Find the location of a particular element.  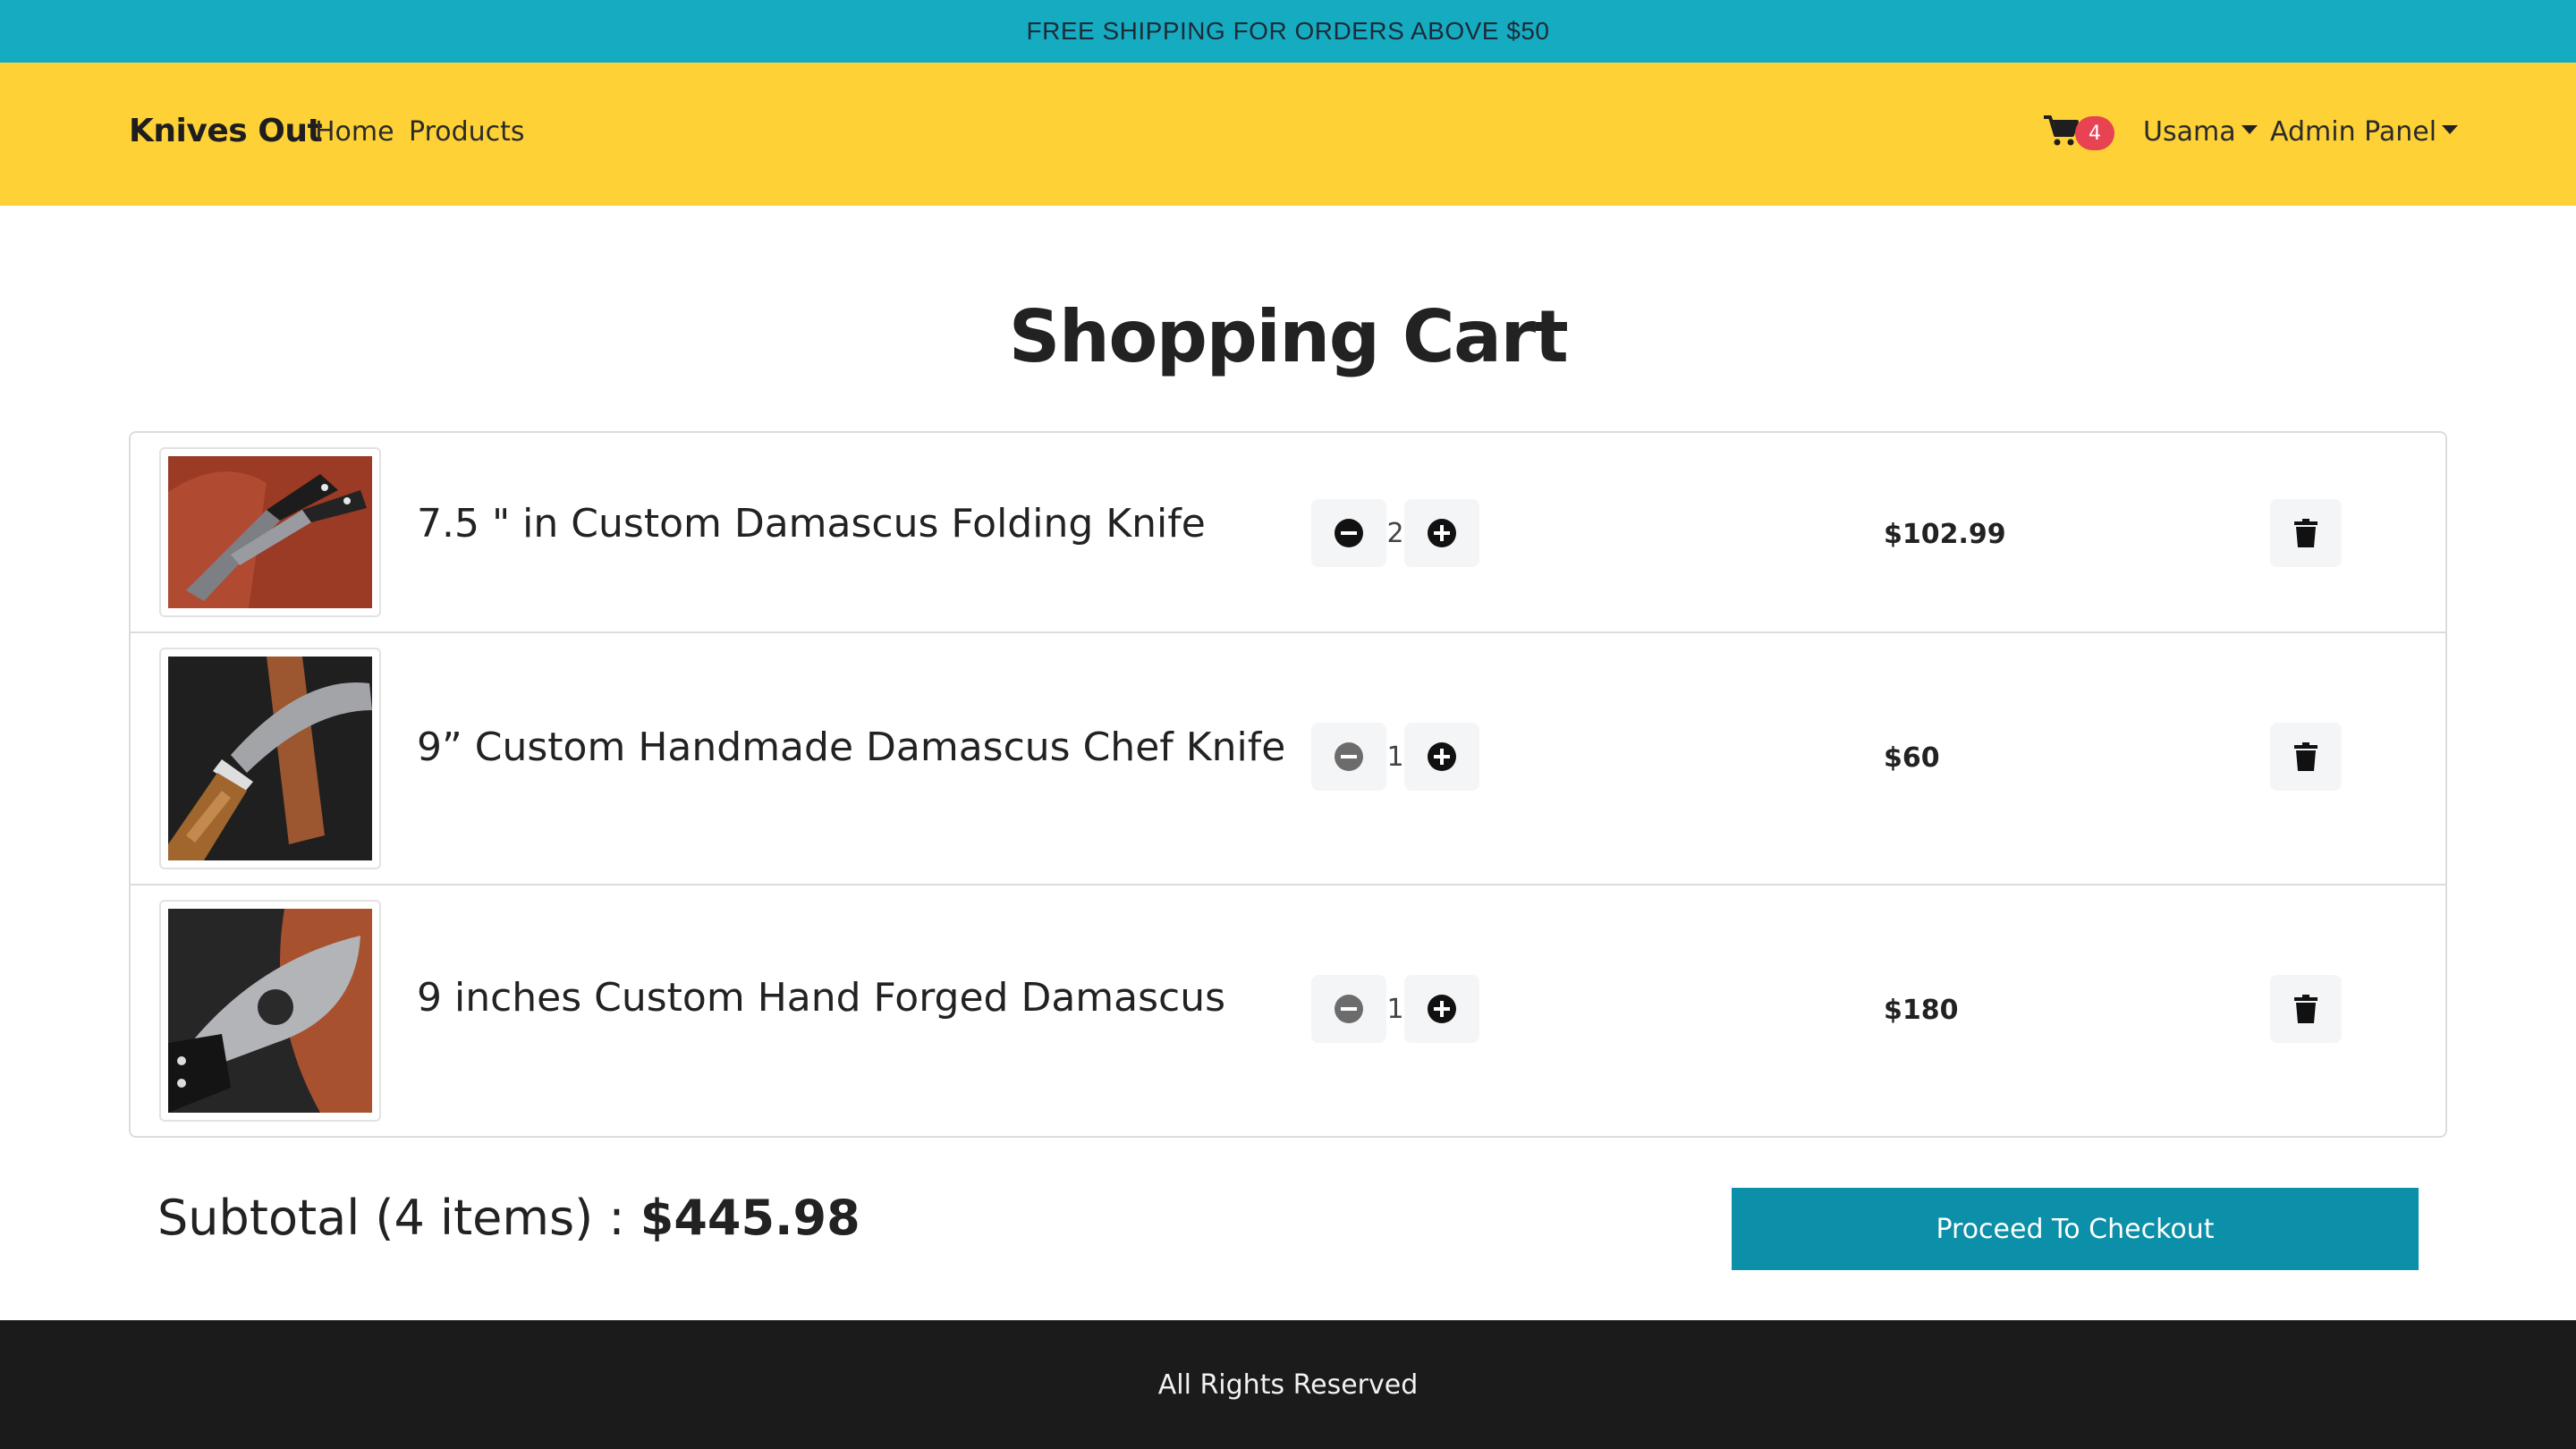

user-menu-label: Usama is located at coordinates (2189, 132).